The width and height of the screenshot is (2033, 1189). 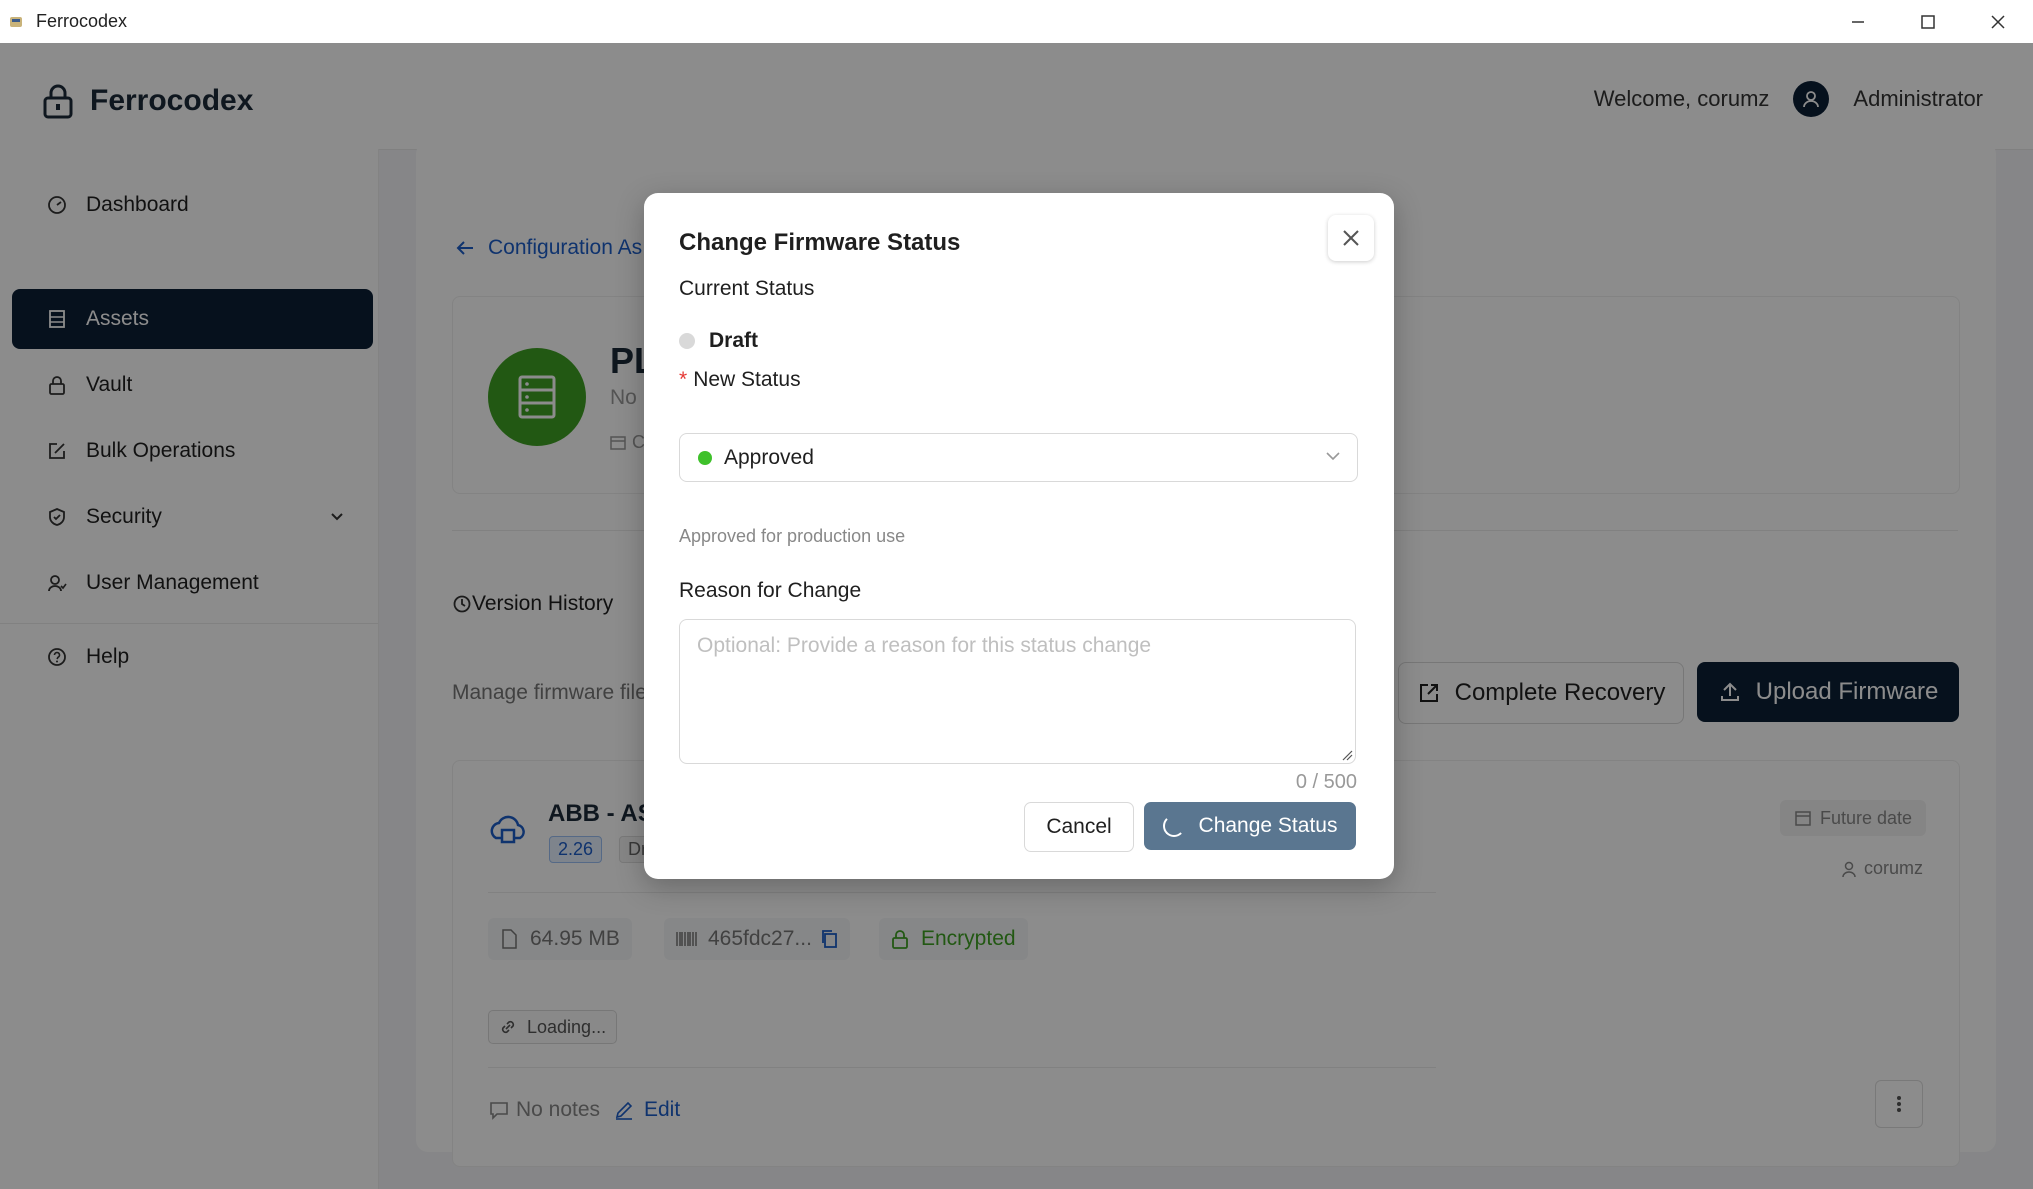 I want to click on new-status-label: * New Status, so click(x=740, y=380).